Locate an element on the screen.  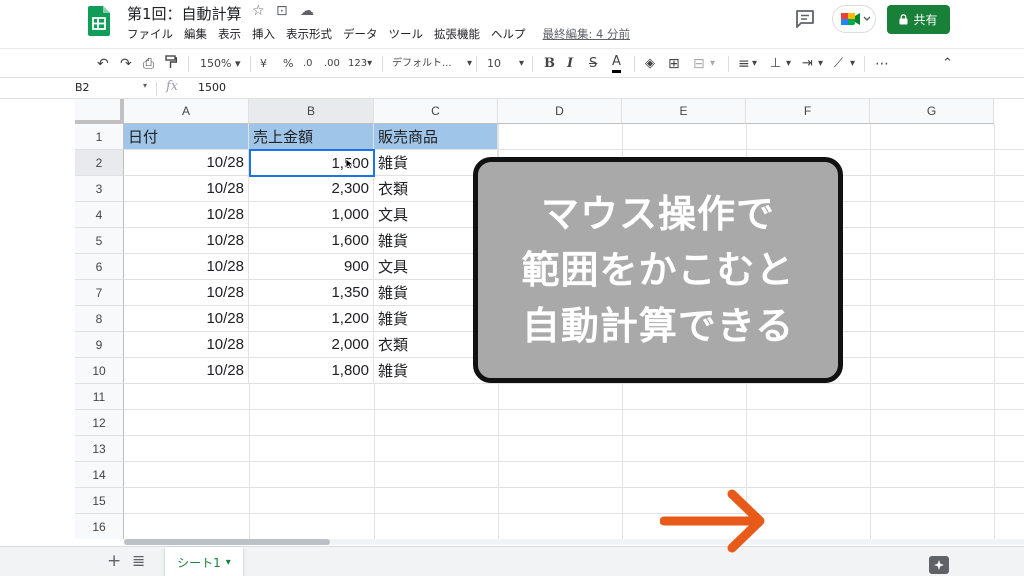
table-header-cell: 日付 is located at coordinates (186, 137).